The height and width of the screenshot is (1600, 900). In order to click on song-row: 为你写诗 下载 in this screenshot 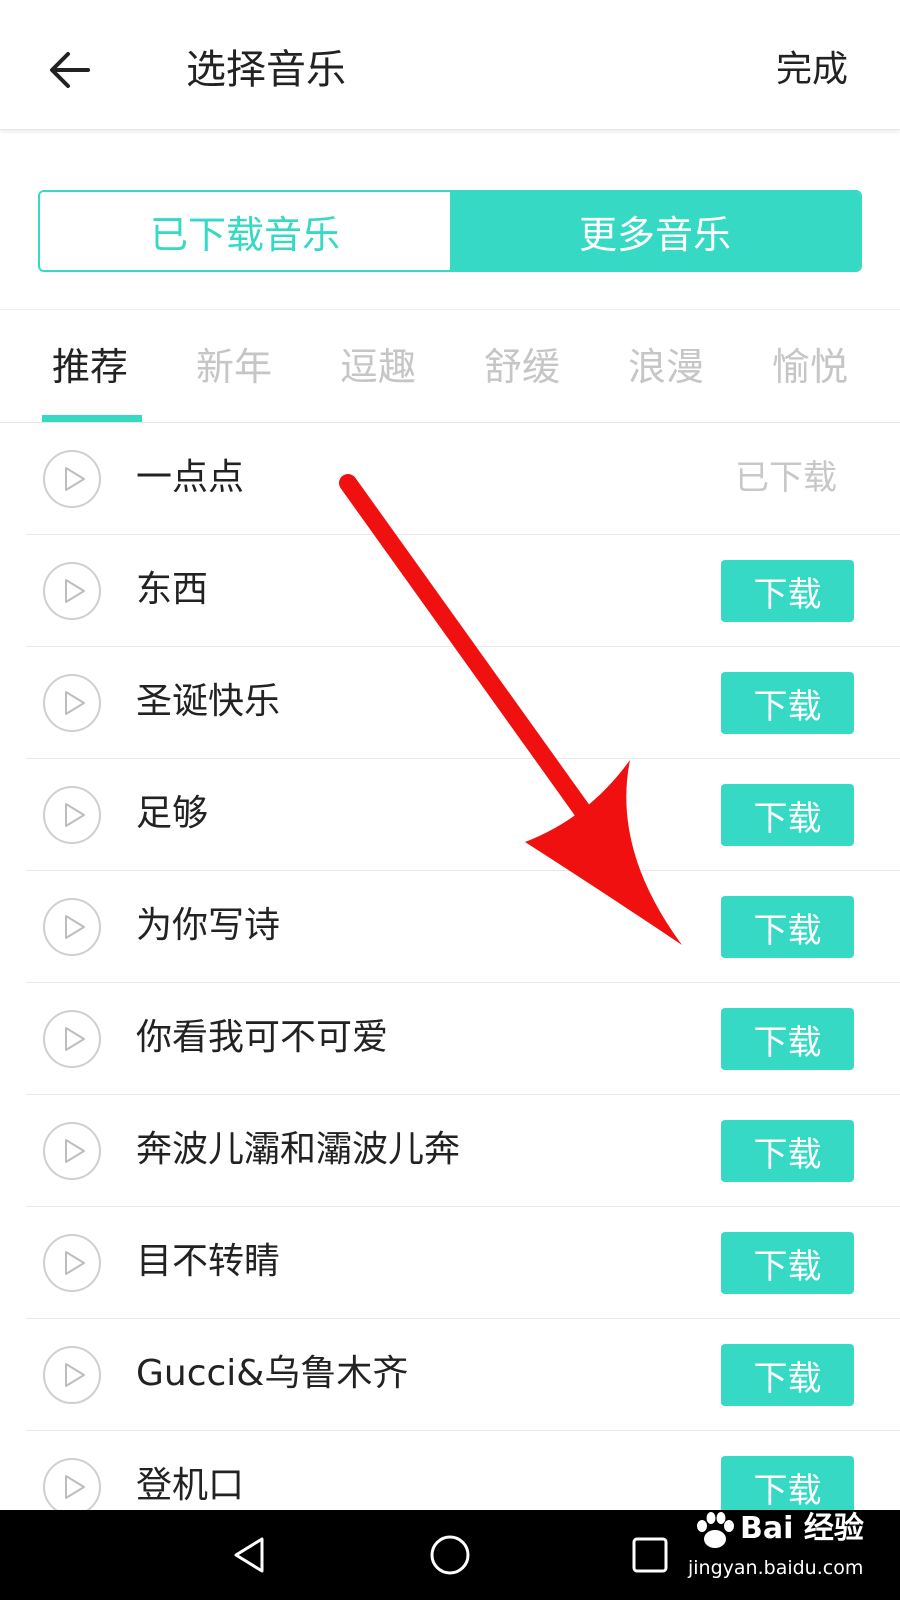, I will do `click(450, 927)`.